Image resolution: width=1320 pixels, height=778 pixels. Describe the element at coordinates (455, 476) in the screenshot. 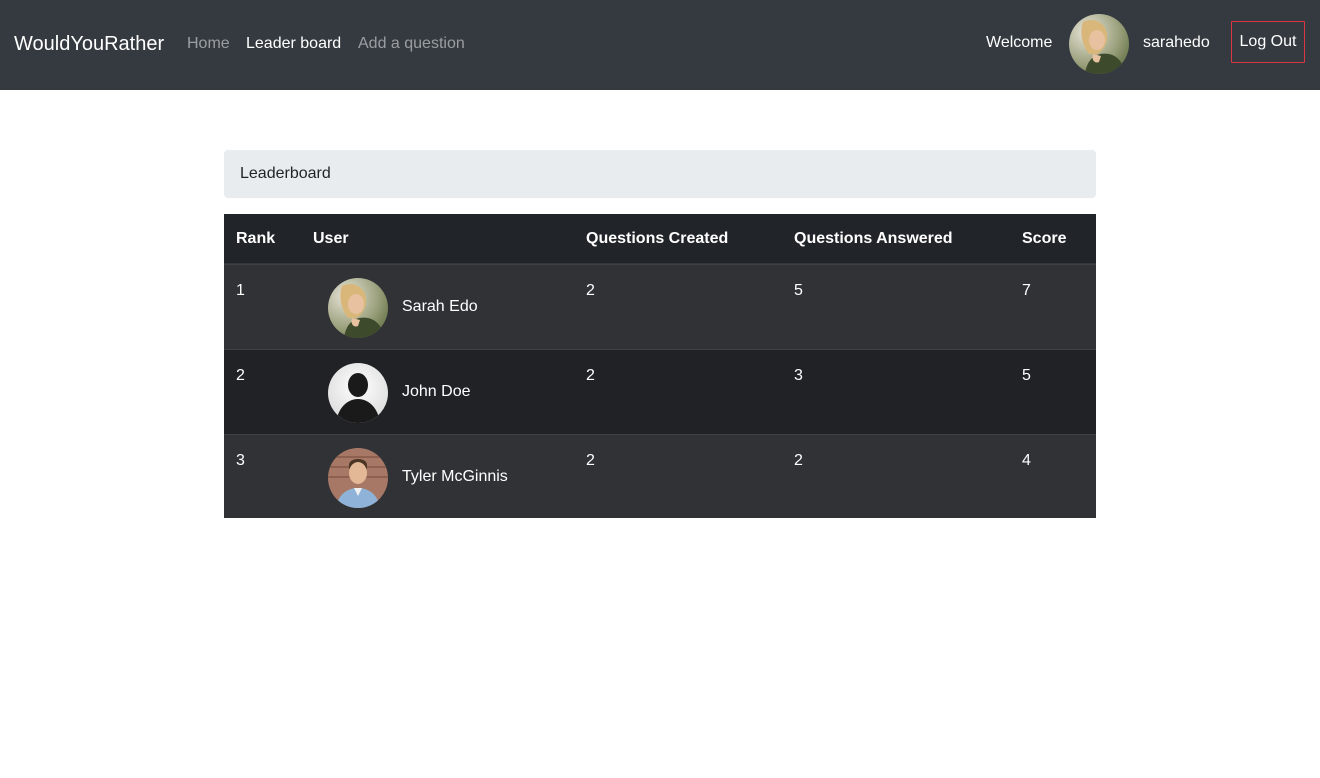

I see `user-name: Tyler McGinnis` at that location.